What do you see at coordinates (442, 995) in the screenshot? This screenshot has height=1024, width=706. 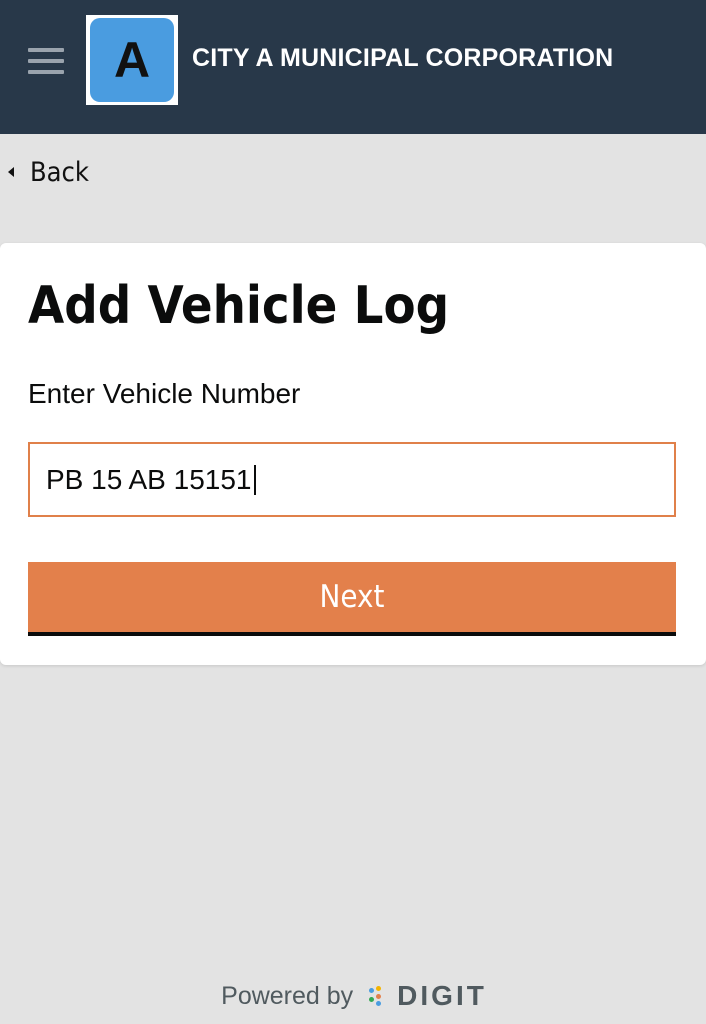 I see `digit-brand-text: DIGIT` at bounding box center [442, 995].